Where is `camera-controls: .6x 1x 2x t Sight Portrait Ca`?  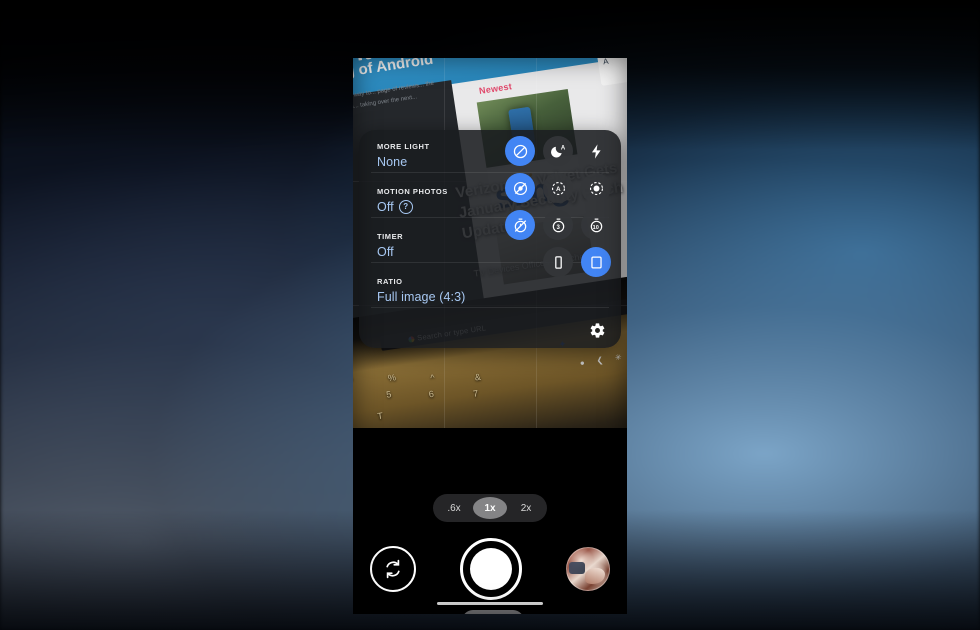
camera-controls: .6x 1x 2x t Sight Portrait Ca is located at coordinates (490, 521).